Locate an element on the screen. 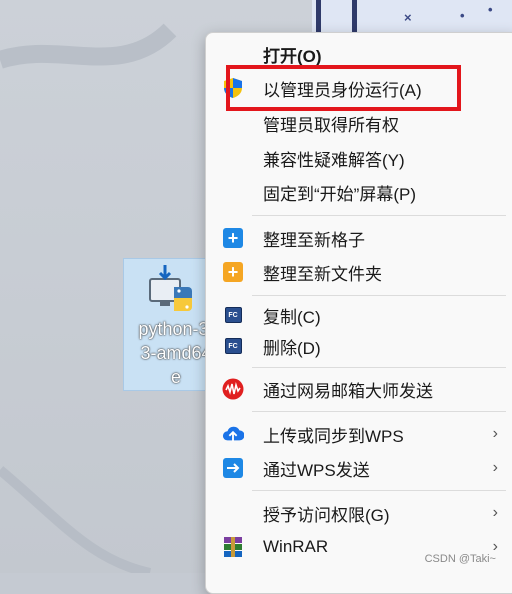 The width and height of the screenshot is (512, 594). menu-item-wps-send: 通过WPS发送 › is located at coordinates (362, 468).